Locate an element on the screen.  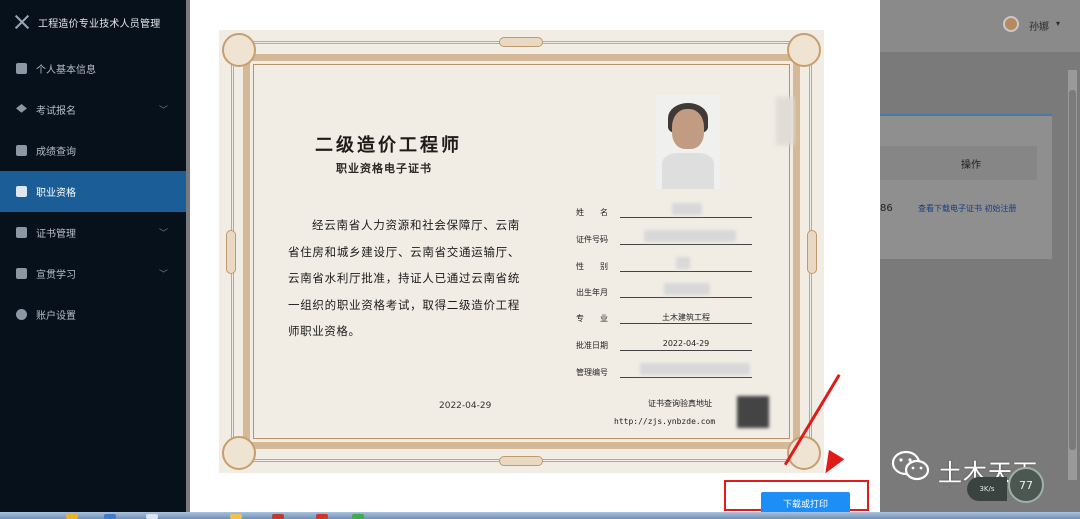
book-icon is located at coordinates (21, 273).